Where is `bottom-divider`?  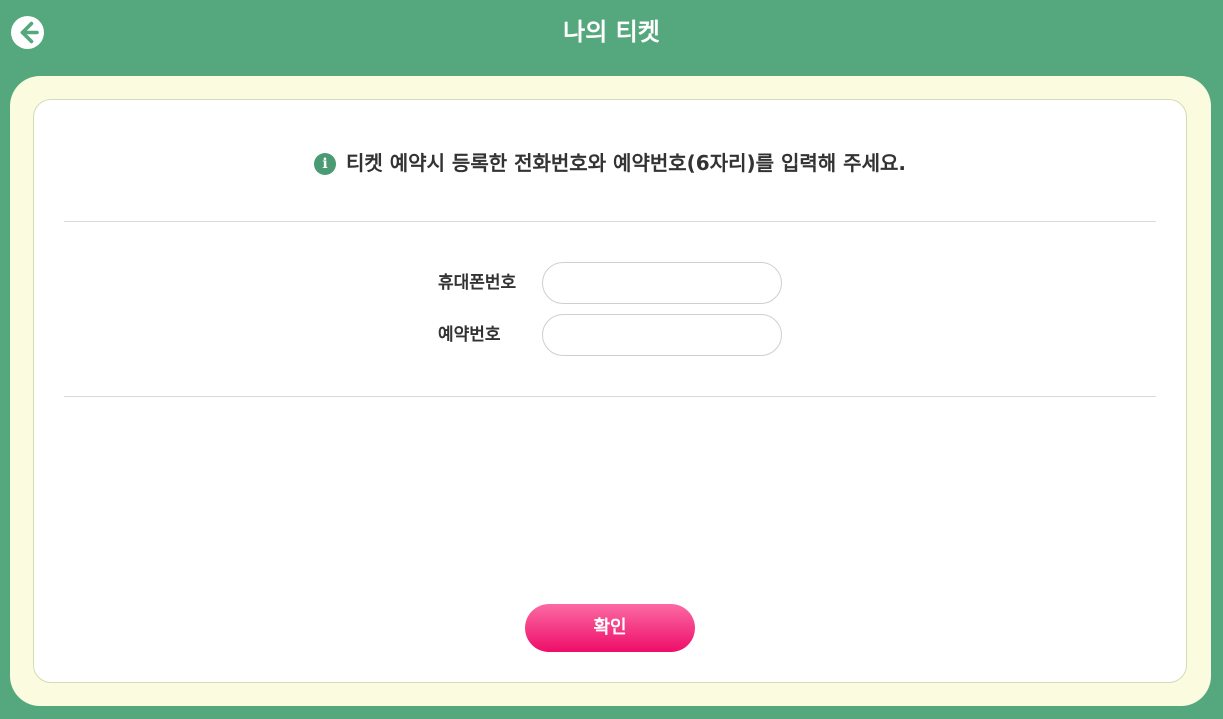
bottom-divider is located at coordinates (610, 396).